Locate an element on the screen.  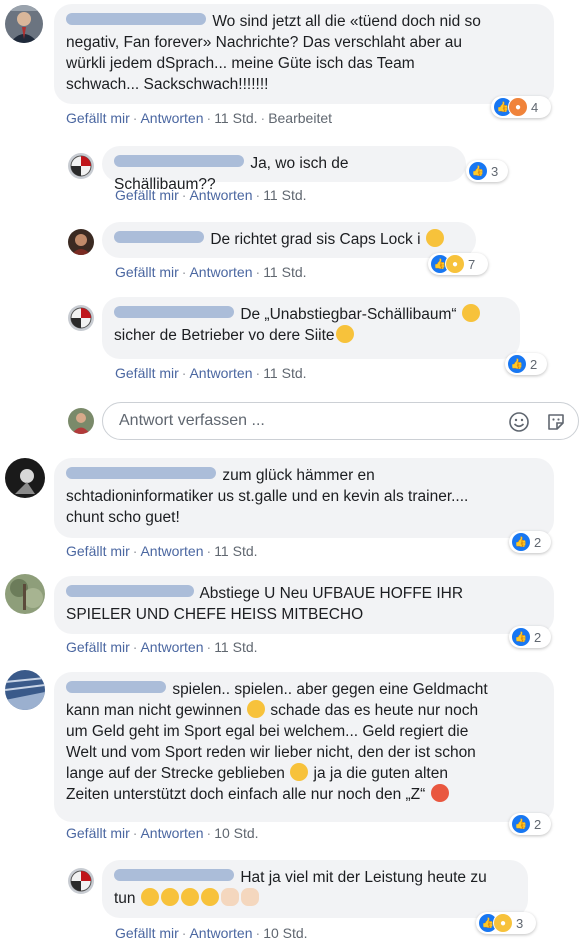
comment-text: tun is located at coordinates (125, 898).